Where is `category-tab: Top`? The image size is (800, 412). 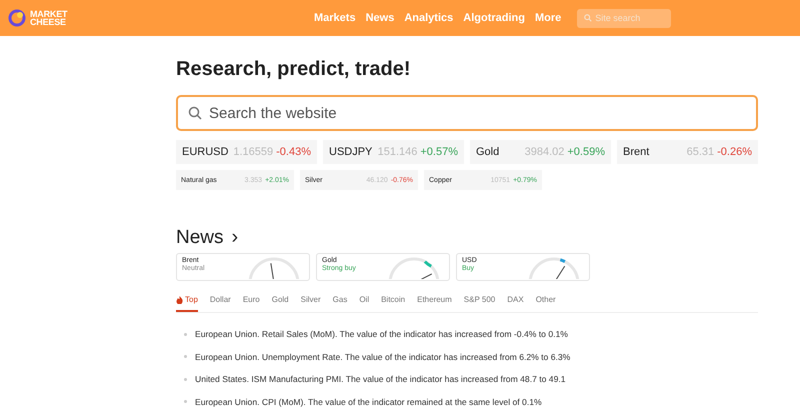 category-tab: Top is located at coordinates (187, 302).